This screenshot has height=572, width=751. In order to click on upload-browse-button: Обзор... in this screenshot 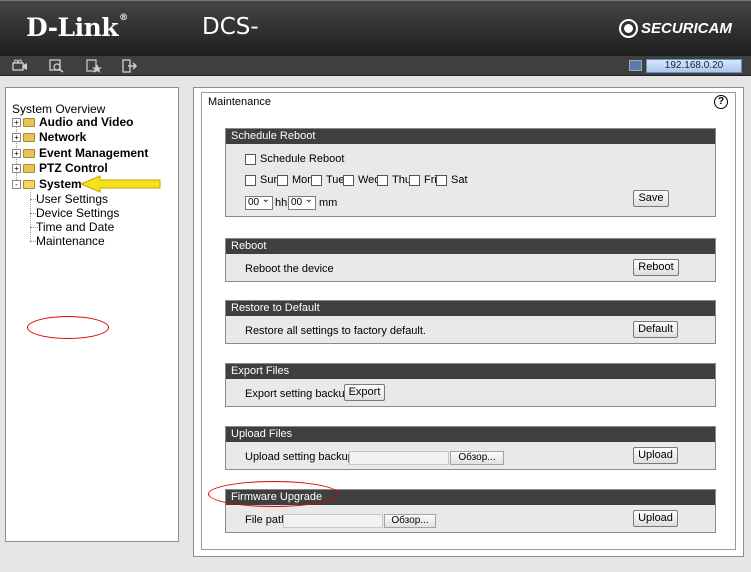, I will do `click(477, 458)`.